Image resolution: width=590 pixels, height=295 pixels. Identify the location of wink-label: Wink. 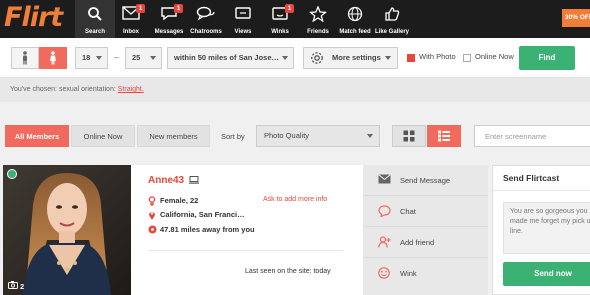
(408, 273).